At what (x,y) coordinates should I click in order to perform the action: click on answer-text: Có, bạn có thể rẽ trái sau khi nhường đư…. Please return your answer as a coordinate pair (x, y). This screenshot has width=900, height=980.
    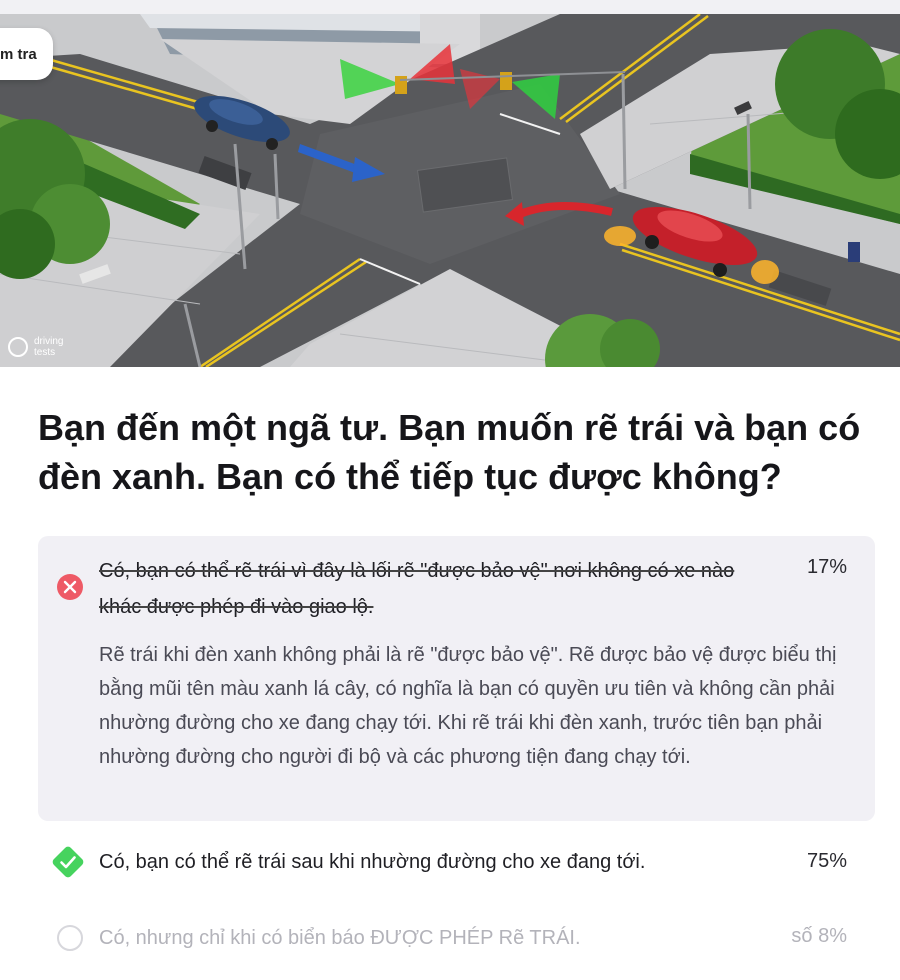
    Looking at the image, I should click on (372, 862).